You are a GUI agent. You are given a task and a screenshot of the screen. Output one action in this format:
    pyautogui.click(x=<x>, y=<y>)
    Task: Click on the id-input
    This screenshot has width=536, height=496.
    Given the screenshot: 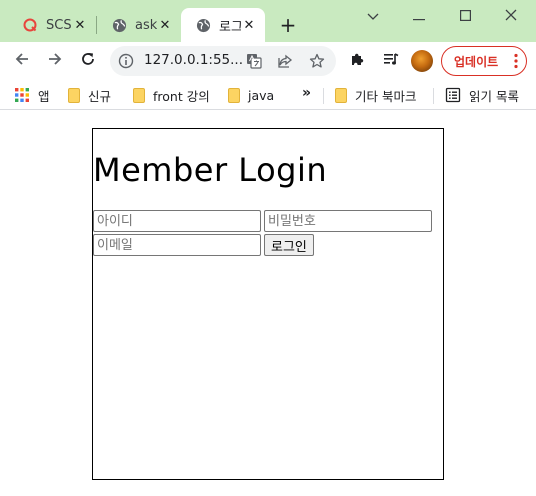 What is the action you would take?
    pyautogui.click(x=177, y=221)
    